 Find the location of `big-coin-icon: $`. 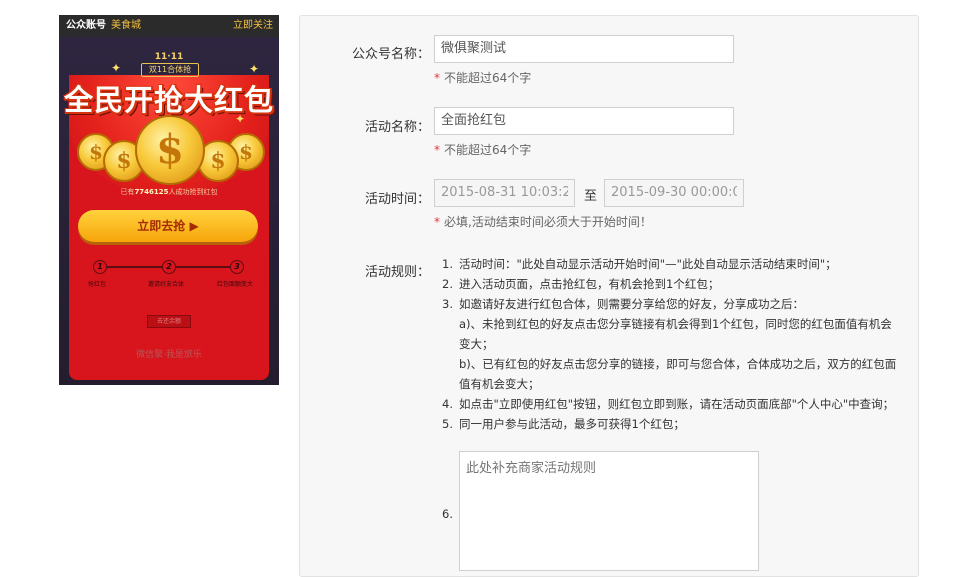

big-coin-icon: $ is located at coordinates (170, 150).